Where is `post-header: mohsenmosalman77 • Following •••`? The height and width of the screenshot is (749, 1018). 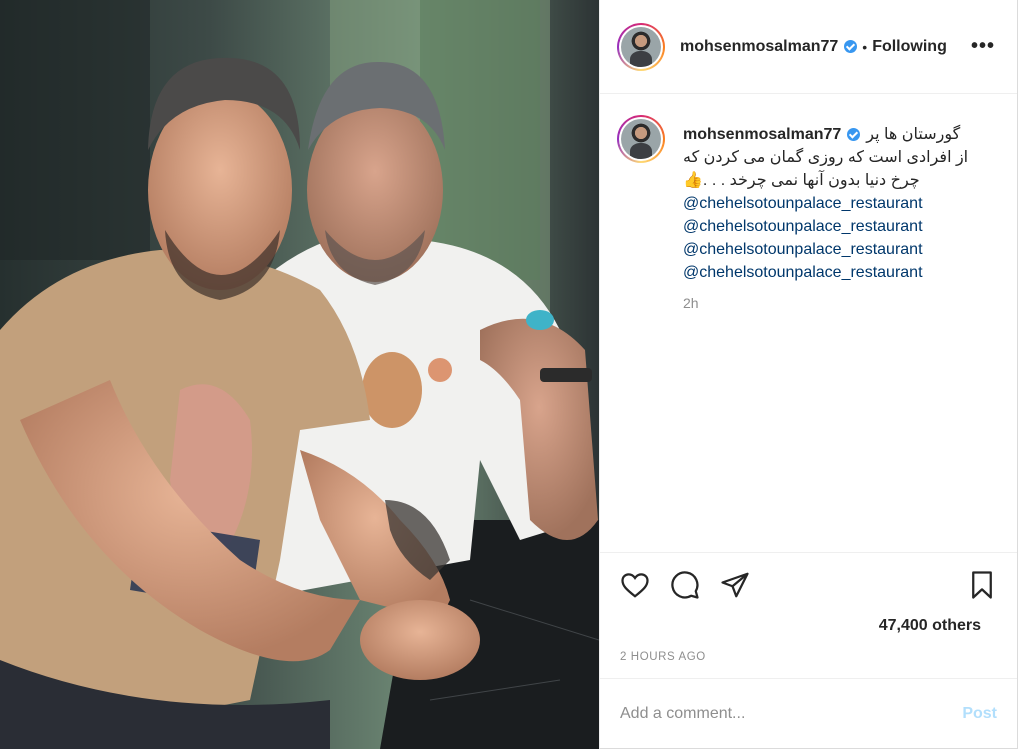
post-header: mohsenmosalman77 • Following ••• is located at coordinates (808, 47).